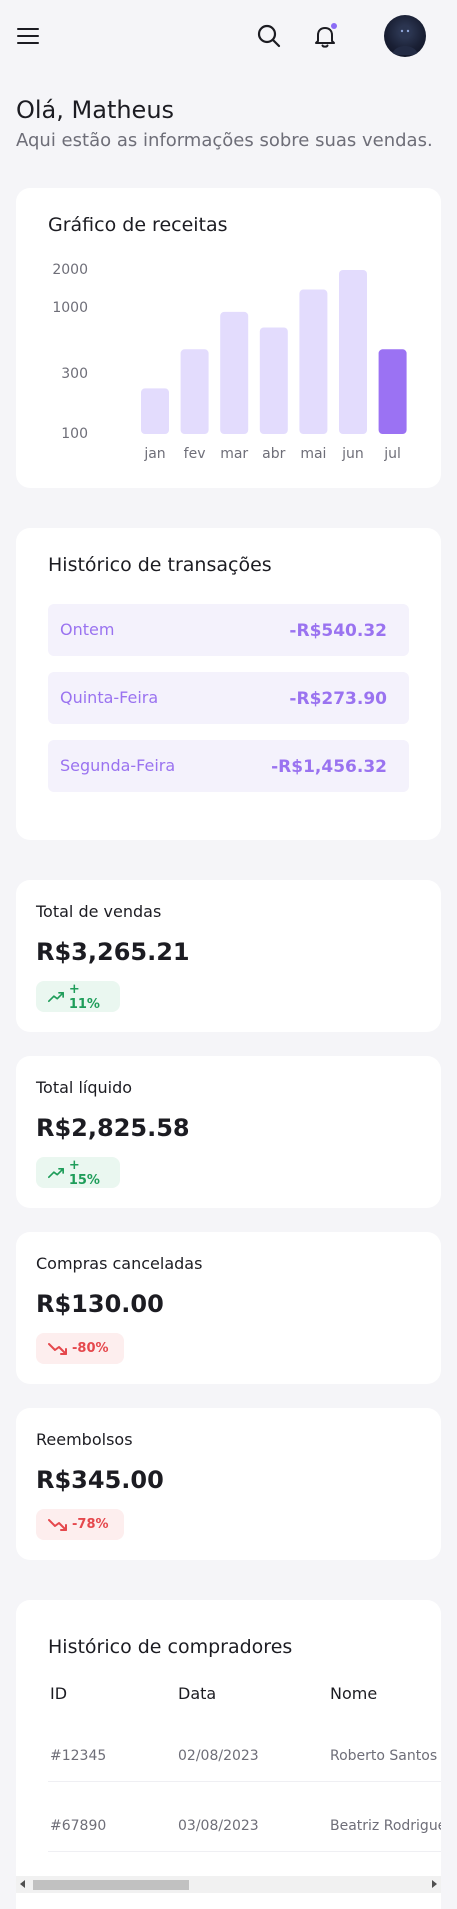 The height and width of the screenshot is (1909, 457). I want to click on cell-id: #67890, so click(78, 1826).